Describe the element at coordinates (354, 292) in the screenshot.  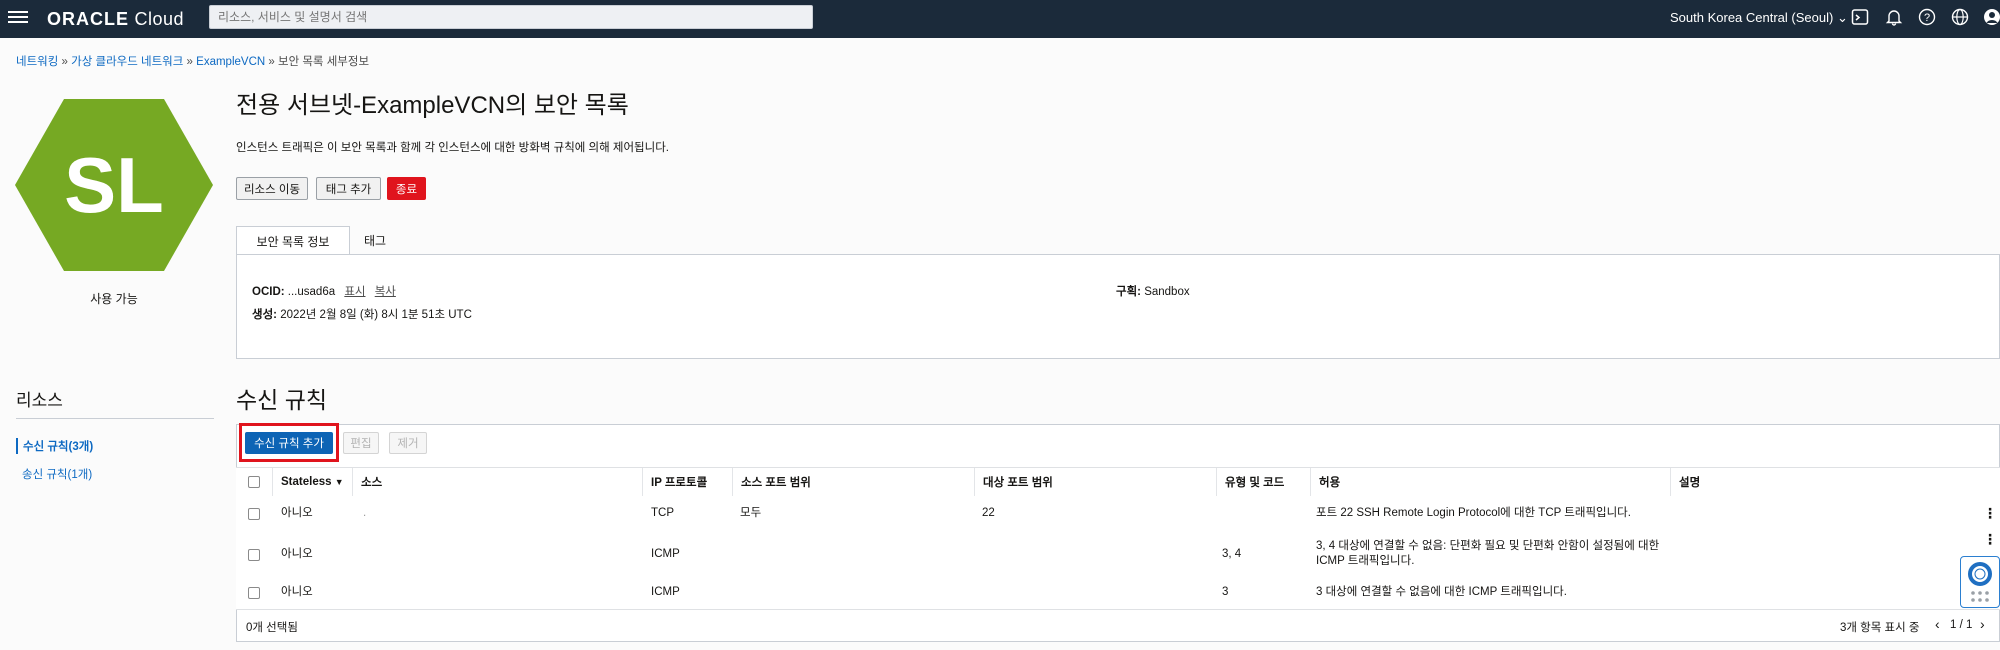
I see `show-ocid-link: 표시` at that location.